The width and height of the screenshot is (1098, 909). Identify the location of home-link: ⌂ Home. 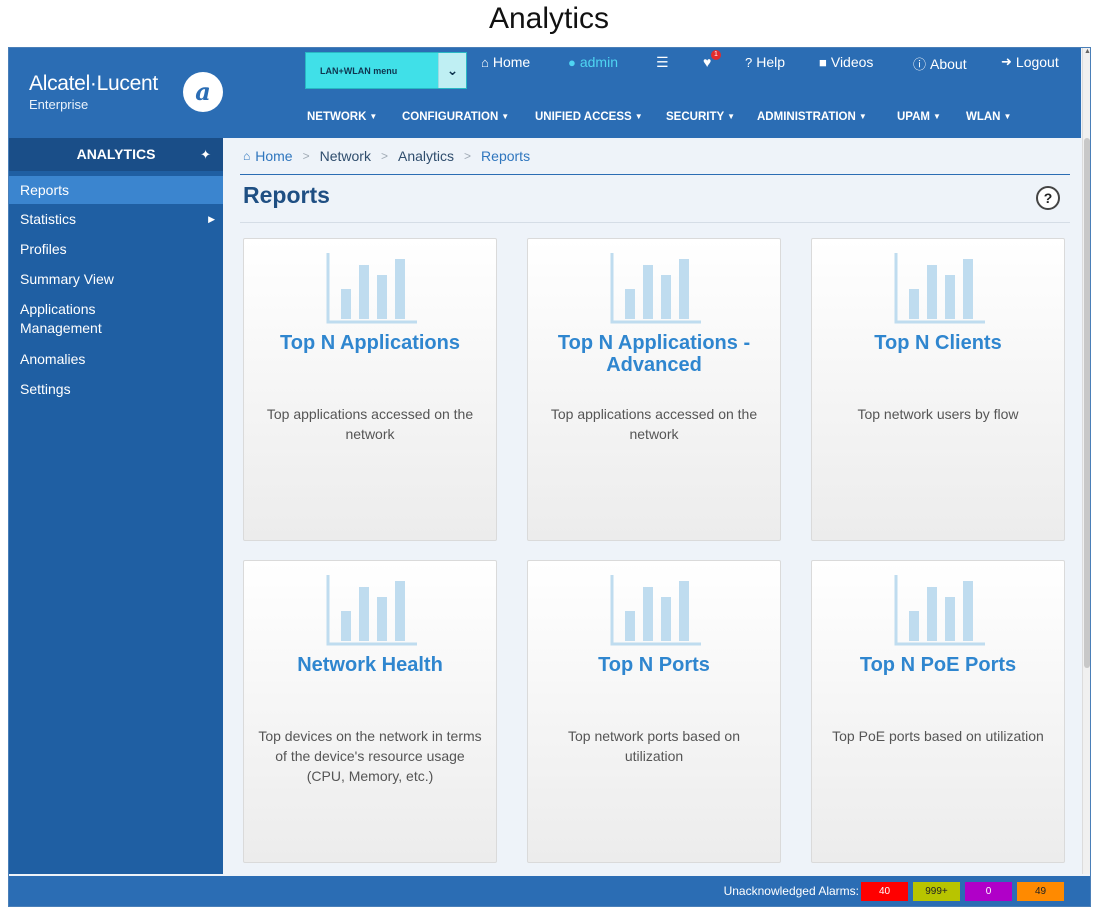
(505, 62).